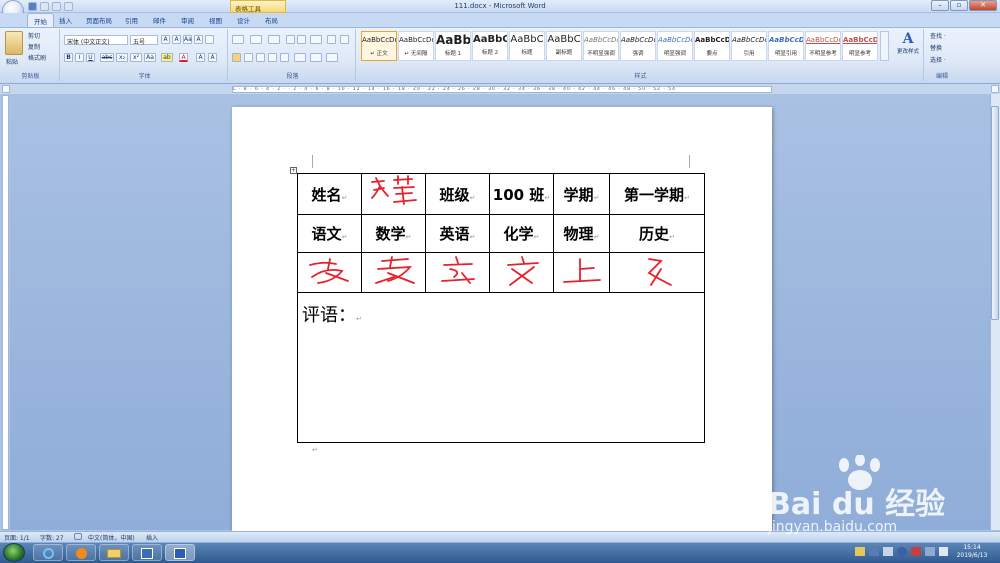 The image size is (1000, 563). Describe the element at coordinates (90, 57) in the screenshot. I see `underline-icon: U` at that location.